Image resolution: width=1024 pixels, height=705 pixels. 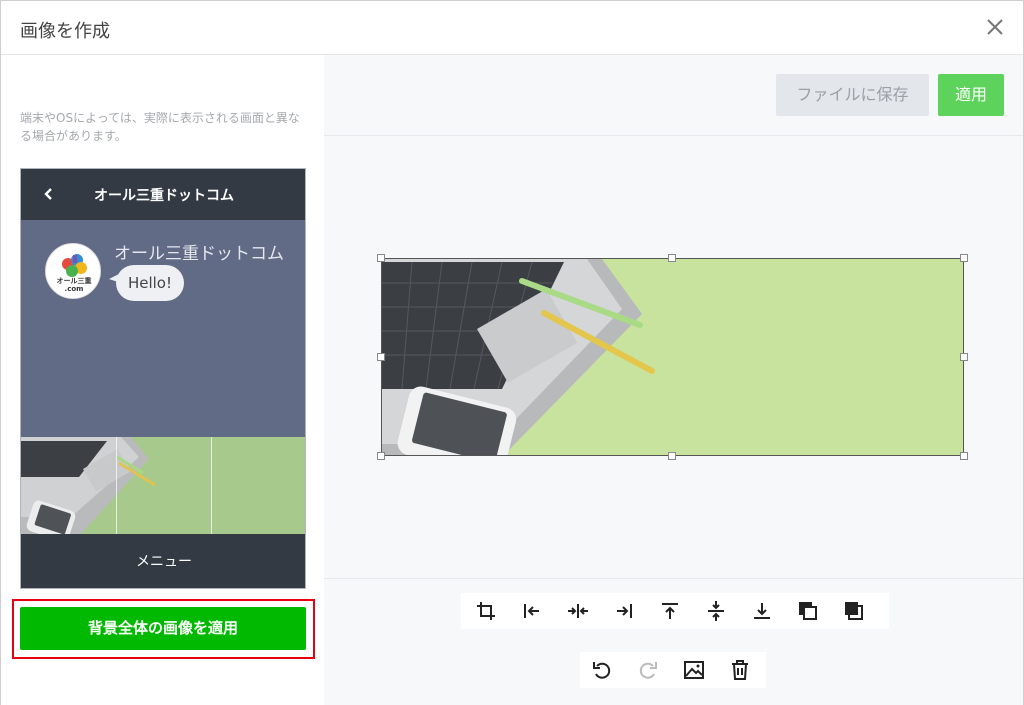 I want to click on resize-handle-right, so click(x=964, y=357).